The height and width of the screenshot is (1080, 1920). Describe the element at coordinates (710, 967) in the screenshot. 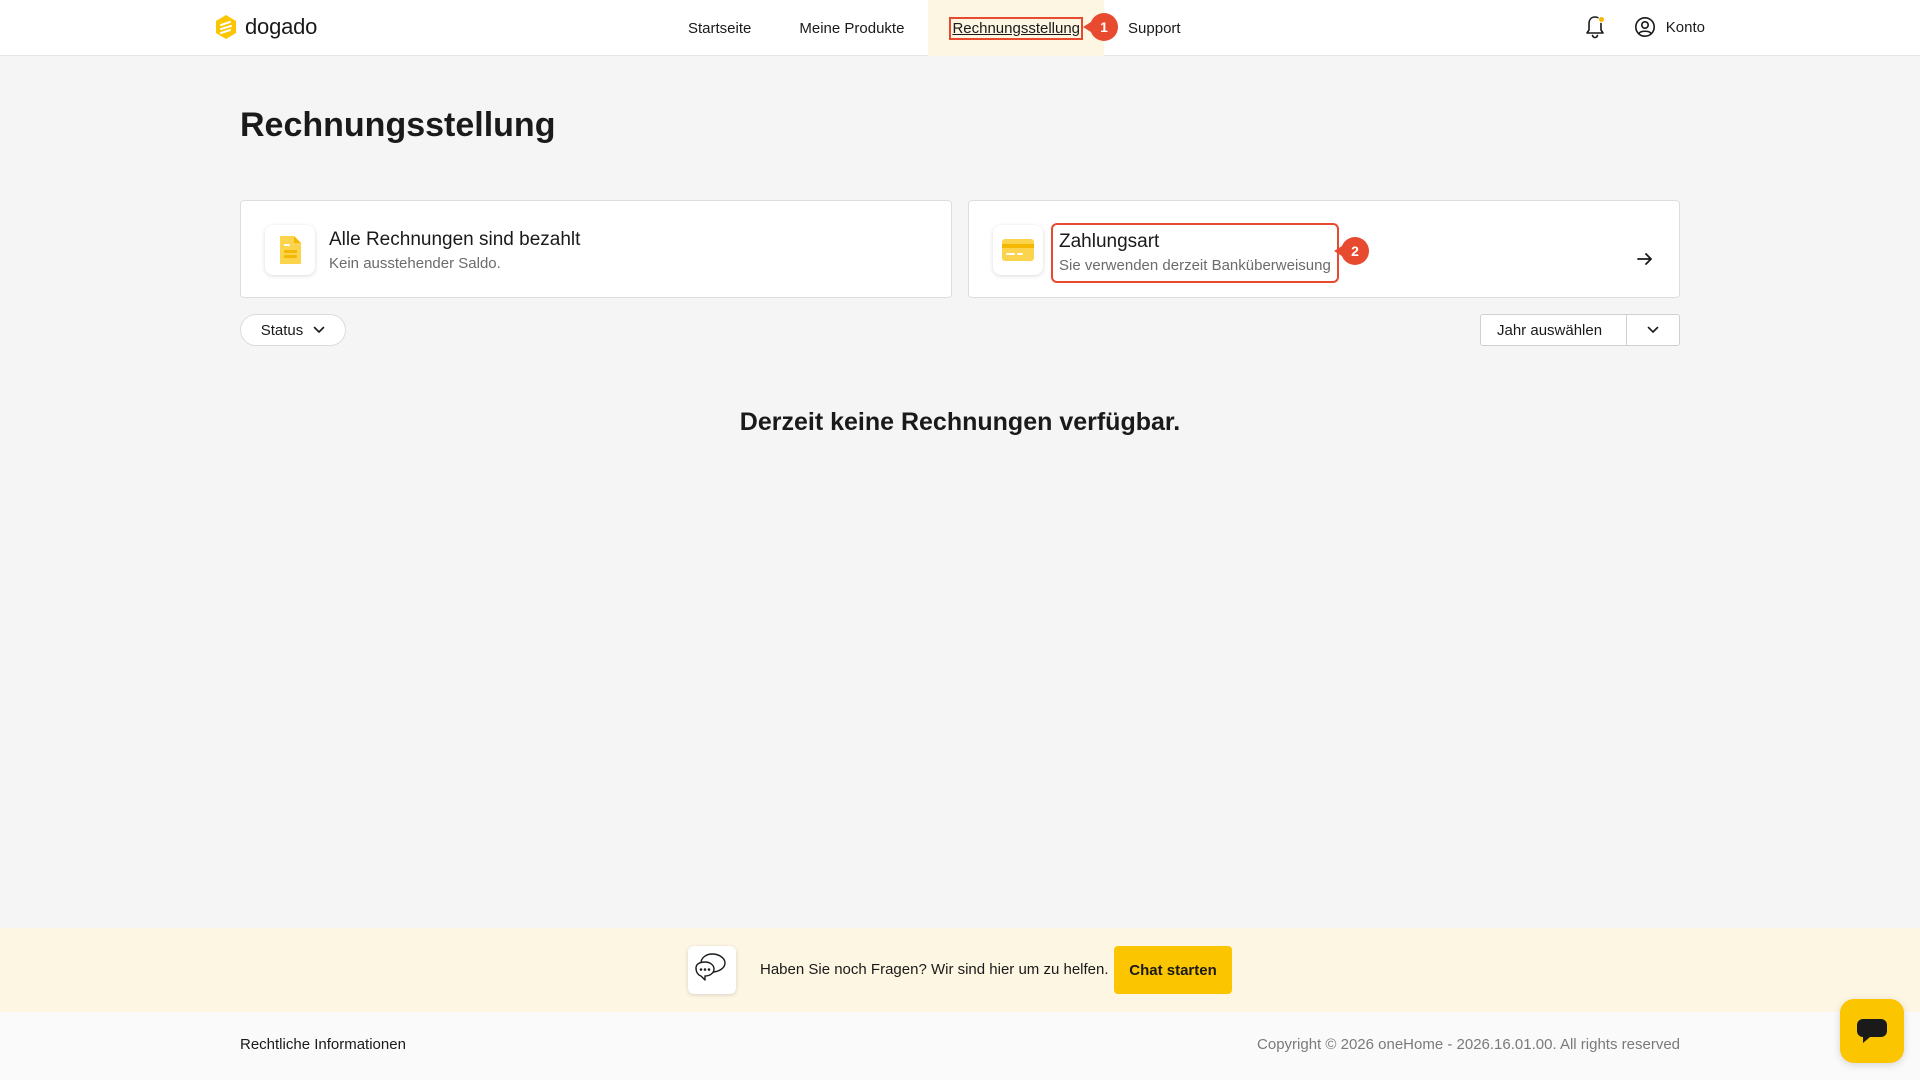

I see `chat-bubbles-icon` at that location.